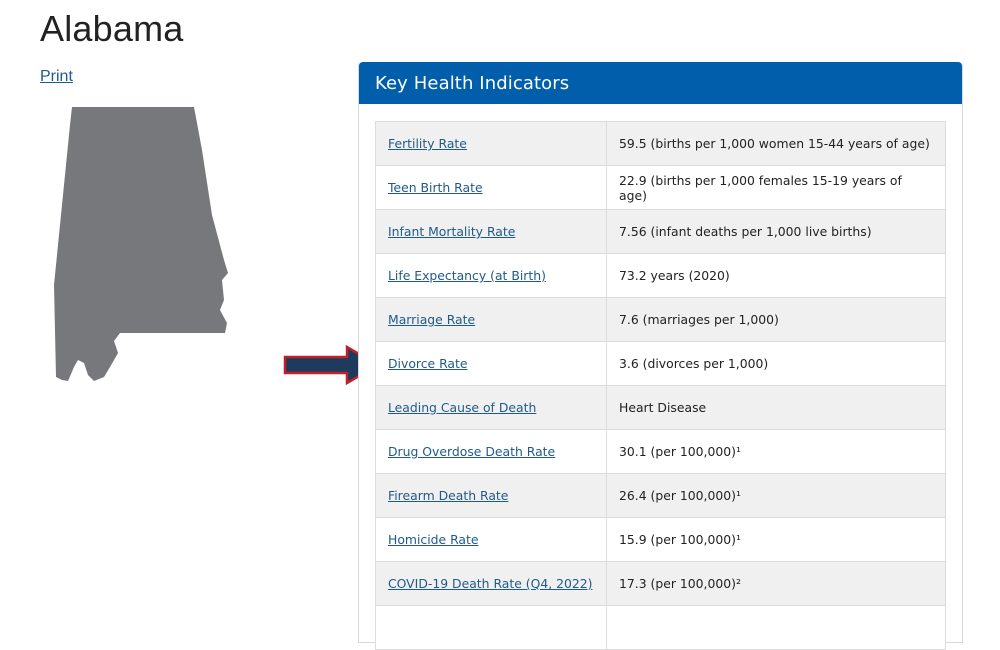 The width and height of the screenshot is (1000, 650). I want to click on page-title: Alabama, so click(112, 28).